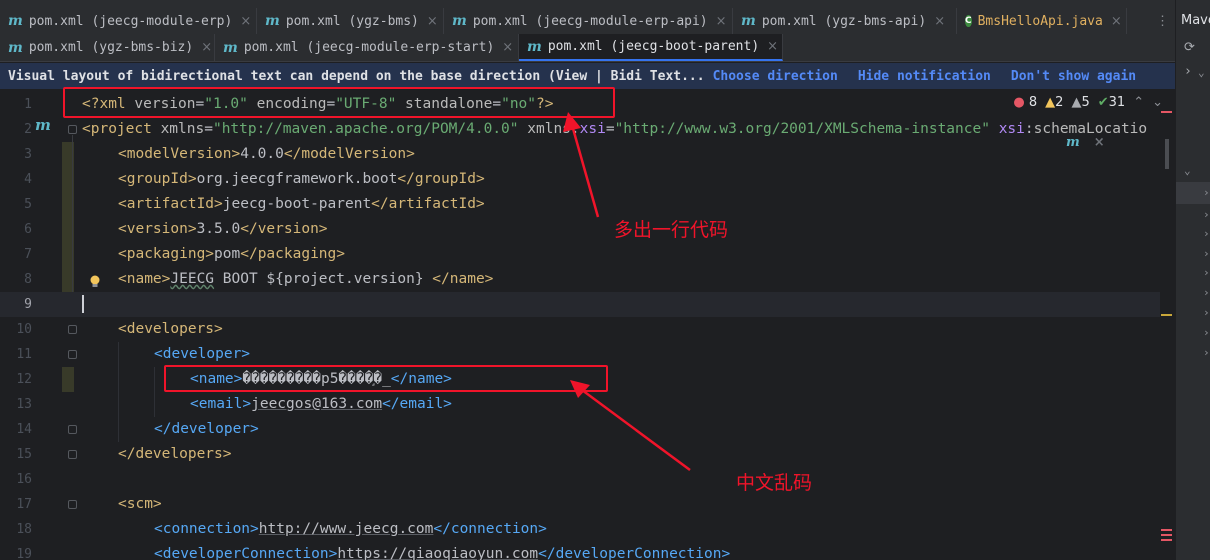 This screenshot has width=1210, height=560. Describe the element at coordinates (1192, 280) in the screenshot. I see `maven-tool-window: Maven ⟳ › ⌄ ⌄ › › › › › › › › ›` at that location.